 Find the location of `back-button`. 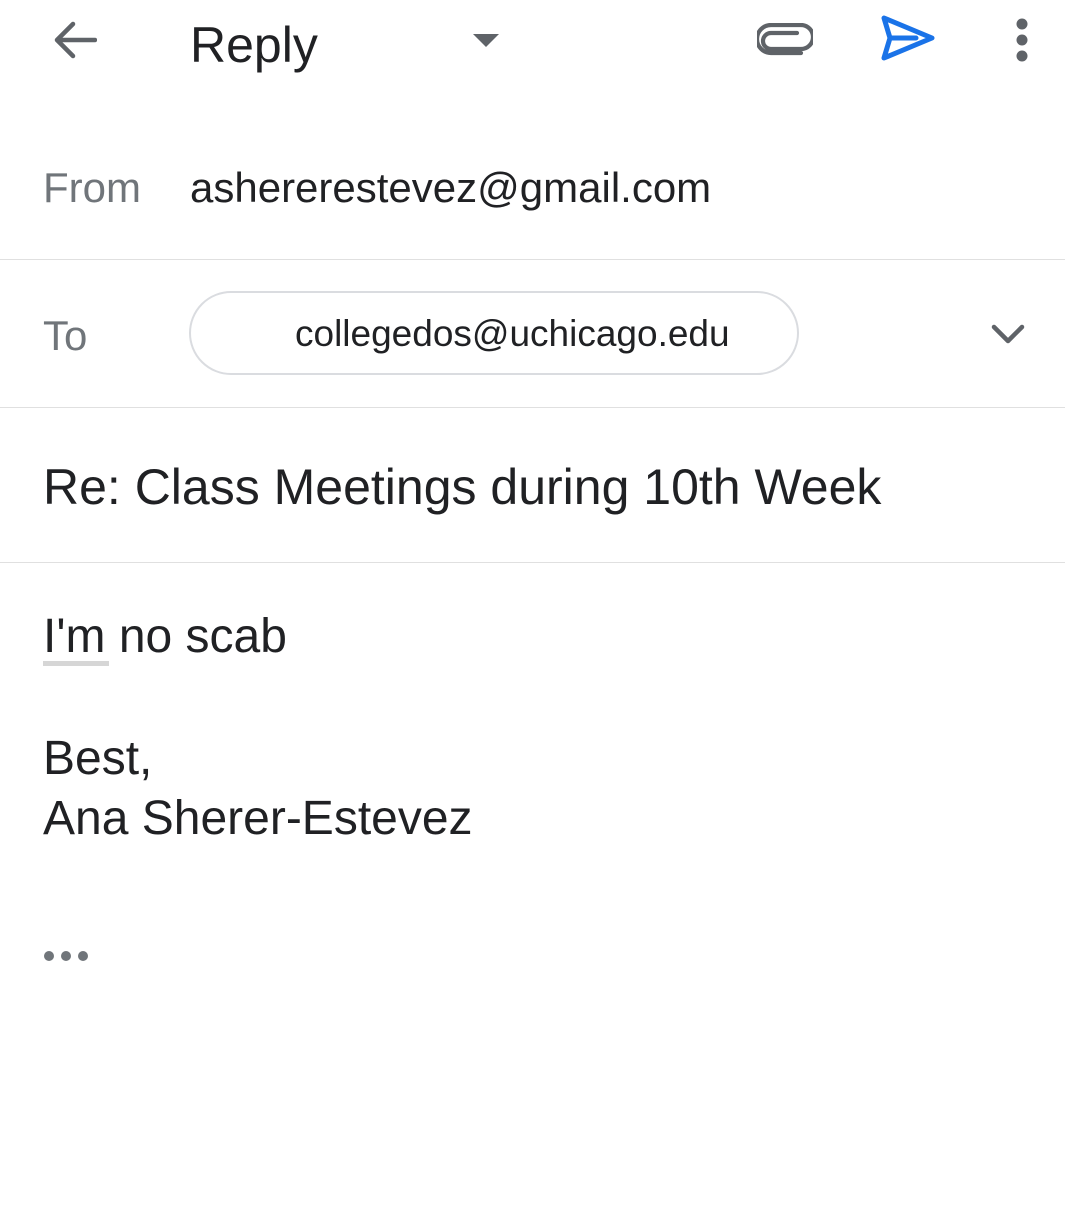

back-button is located at coordinates (74, 40).